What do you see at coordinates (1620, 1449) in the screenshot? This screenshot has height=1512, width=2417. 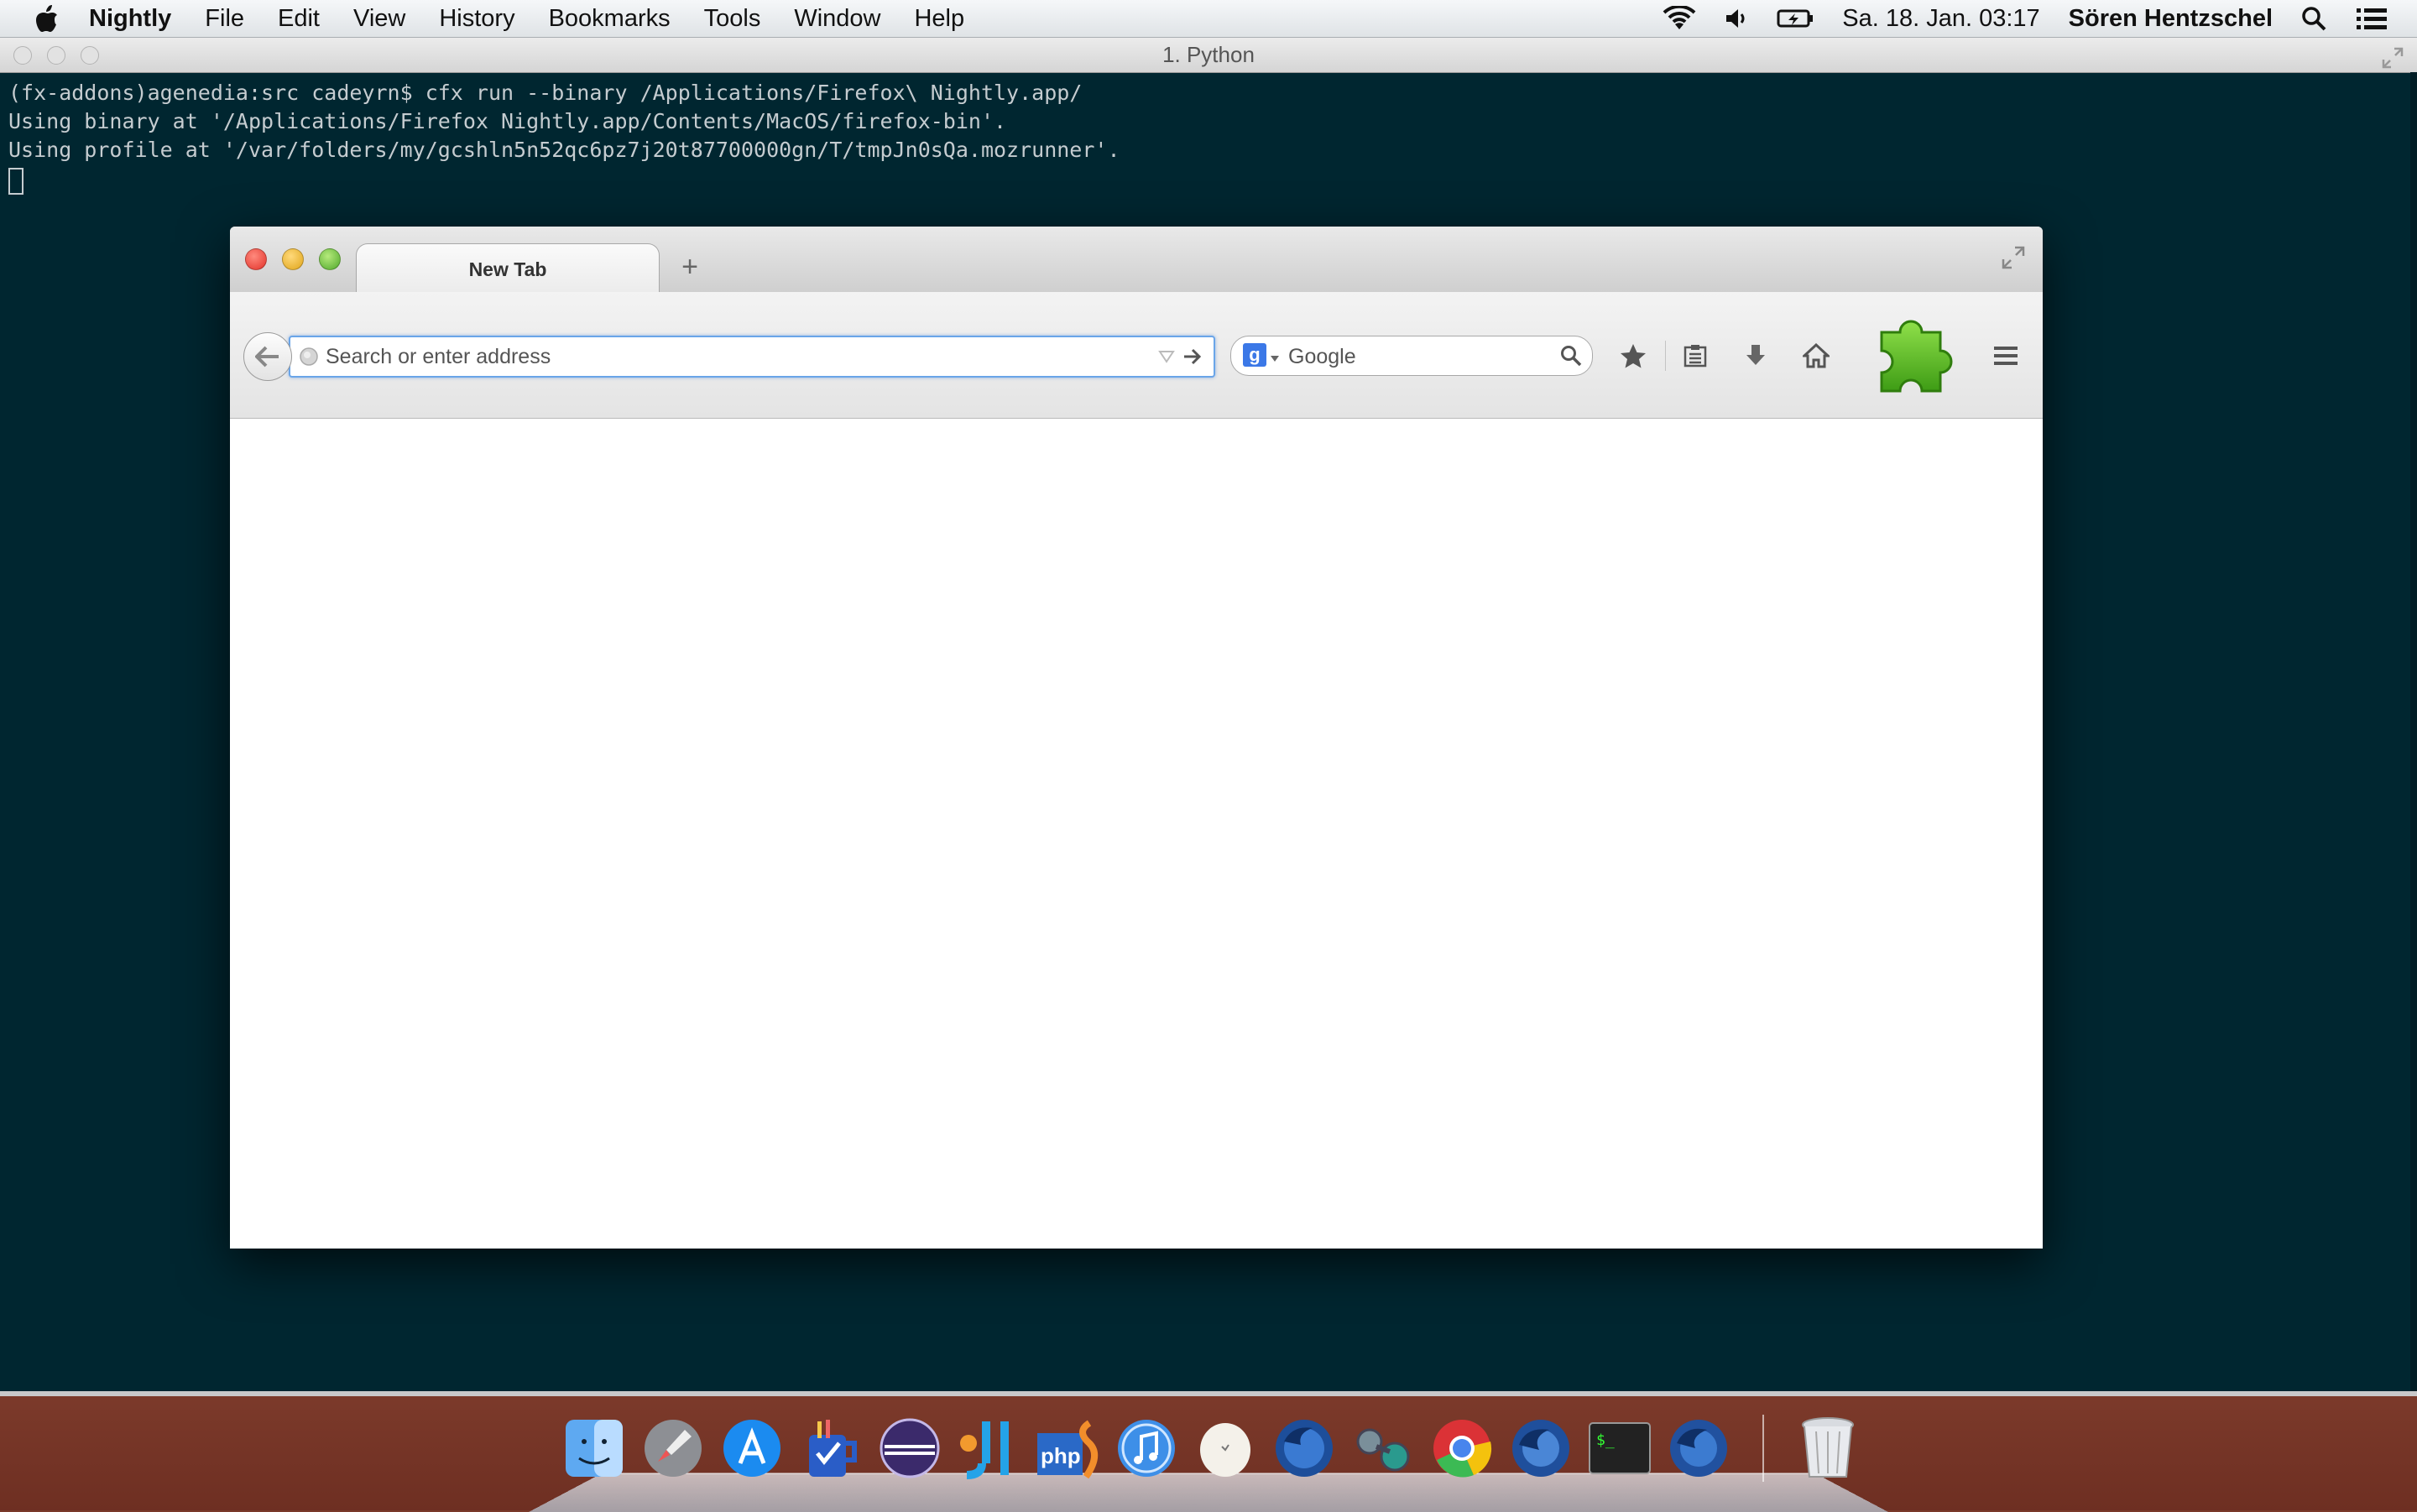 I see `terminal-icon: $_` at bounding box center [1620, 1449].